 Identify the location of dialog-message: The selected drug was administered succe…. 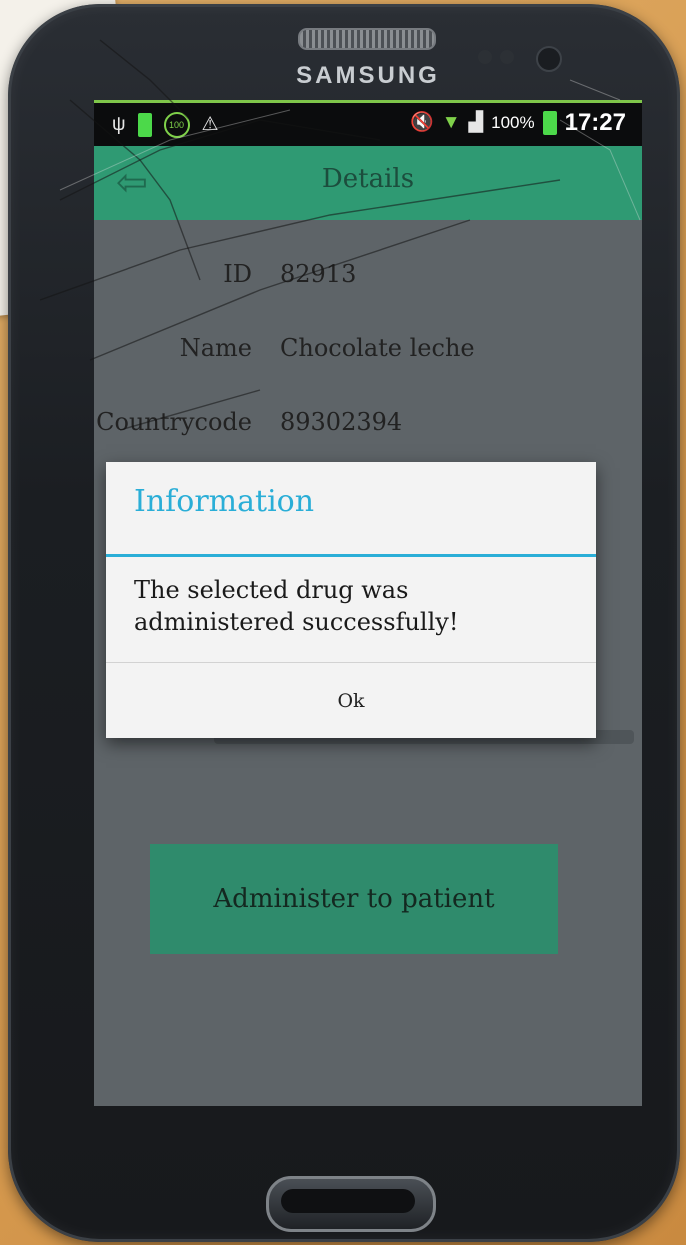
(296, 606).